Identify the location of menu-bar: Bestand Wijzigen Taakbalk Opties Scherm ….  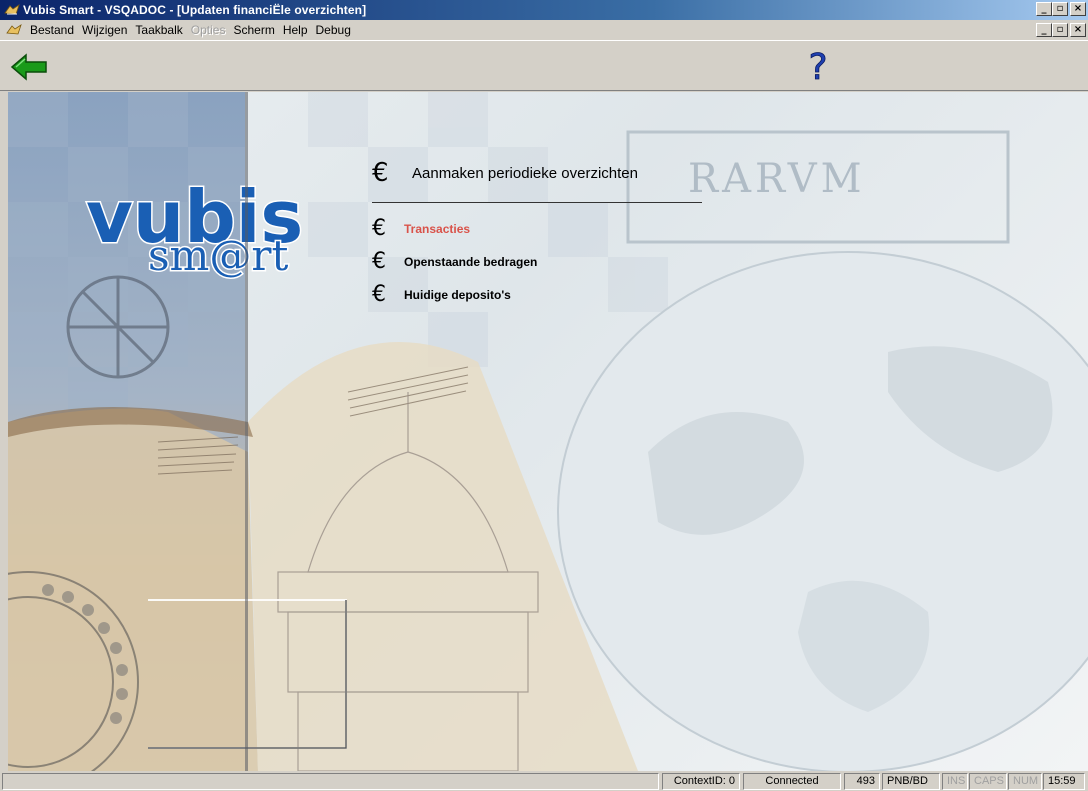
(544, 30).